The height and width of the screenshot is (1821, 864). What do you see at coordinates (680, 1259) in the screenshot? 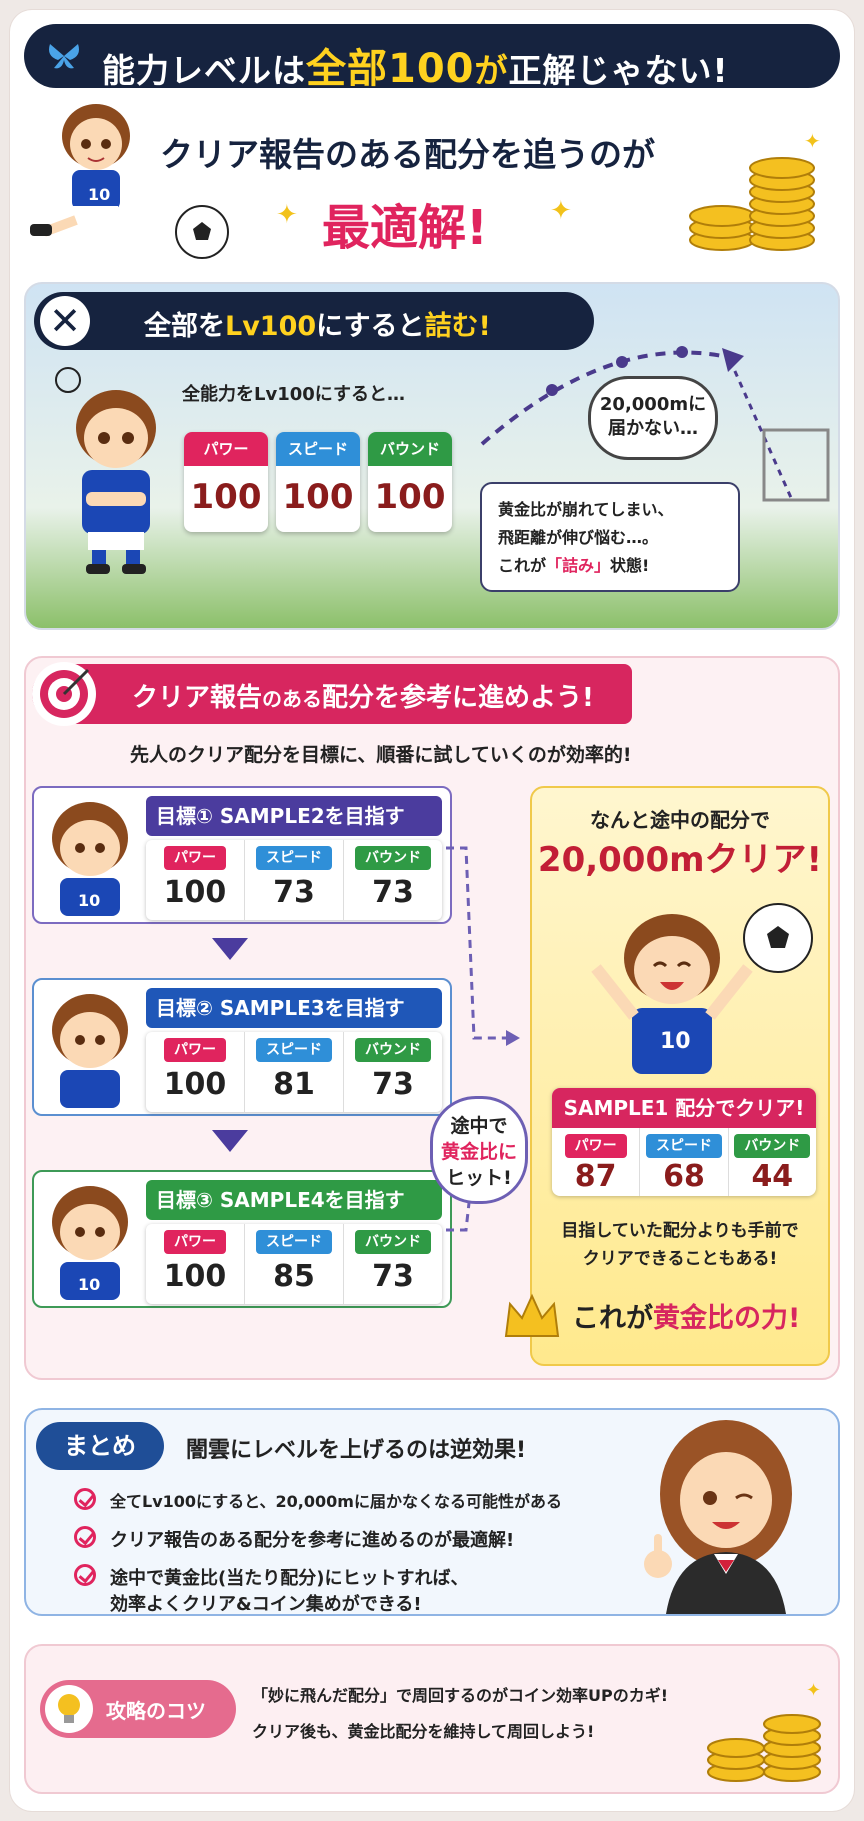
I see `result-note: クリアできることもある!` at bounding box center [680, 1259].